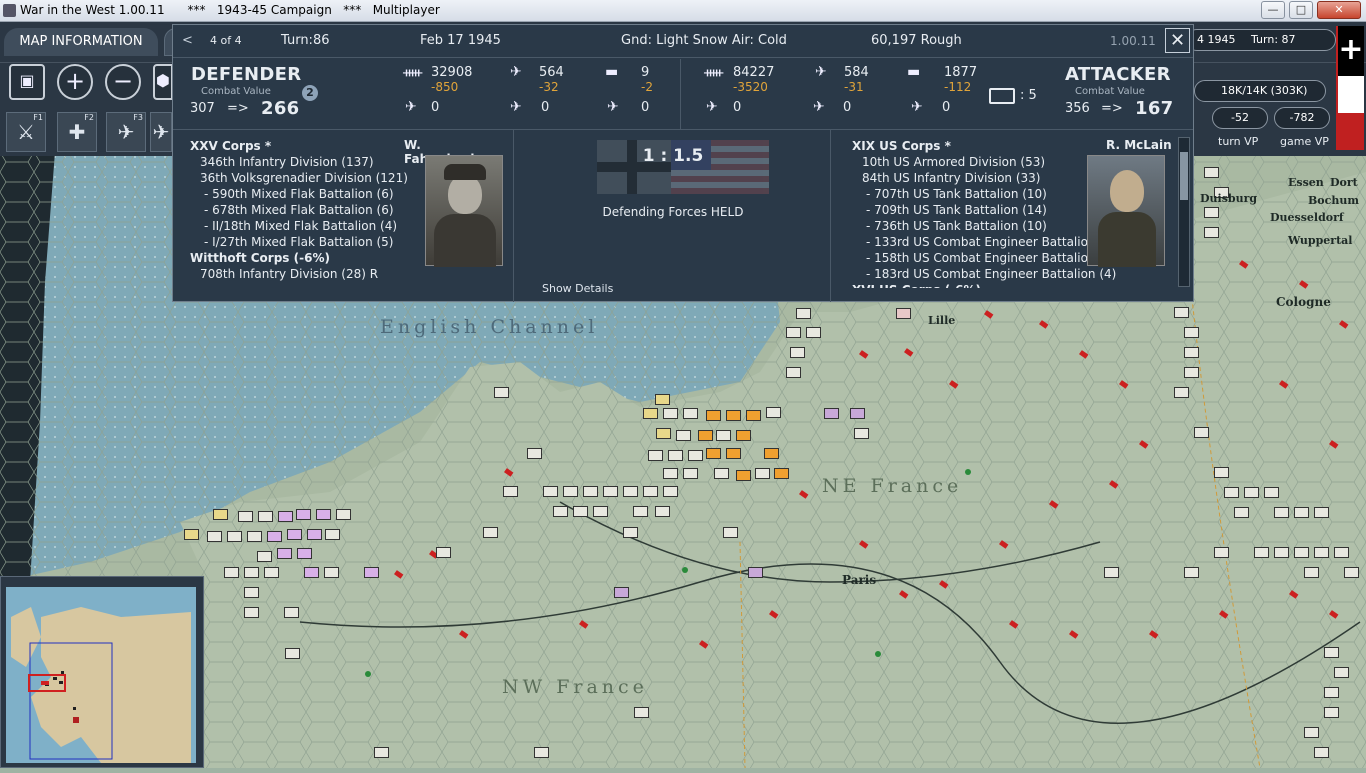 This screenshot has width=1366, height=773. I want to click on layers-icon: ▣, so click(27, 82).